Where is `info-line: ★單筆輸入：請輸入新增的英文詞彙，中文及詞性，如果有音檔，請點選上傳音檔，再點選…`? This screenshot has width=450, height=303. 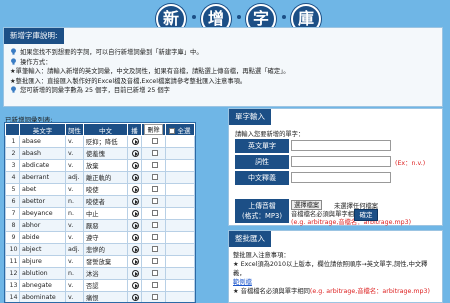 info-line: ★單筆輸入：請輸入新增的英文詞彙，中文及詞性，如果有音檔，請點選上傳音檔，再點選… is located at coordinates (150, 71).